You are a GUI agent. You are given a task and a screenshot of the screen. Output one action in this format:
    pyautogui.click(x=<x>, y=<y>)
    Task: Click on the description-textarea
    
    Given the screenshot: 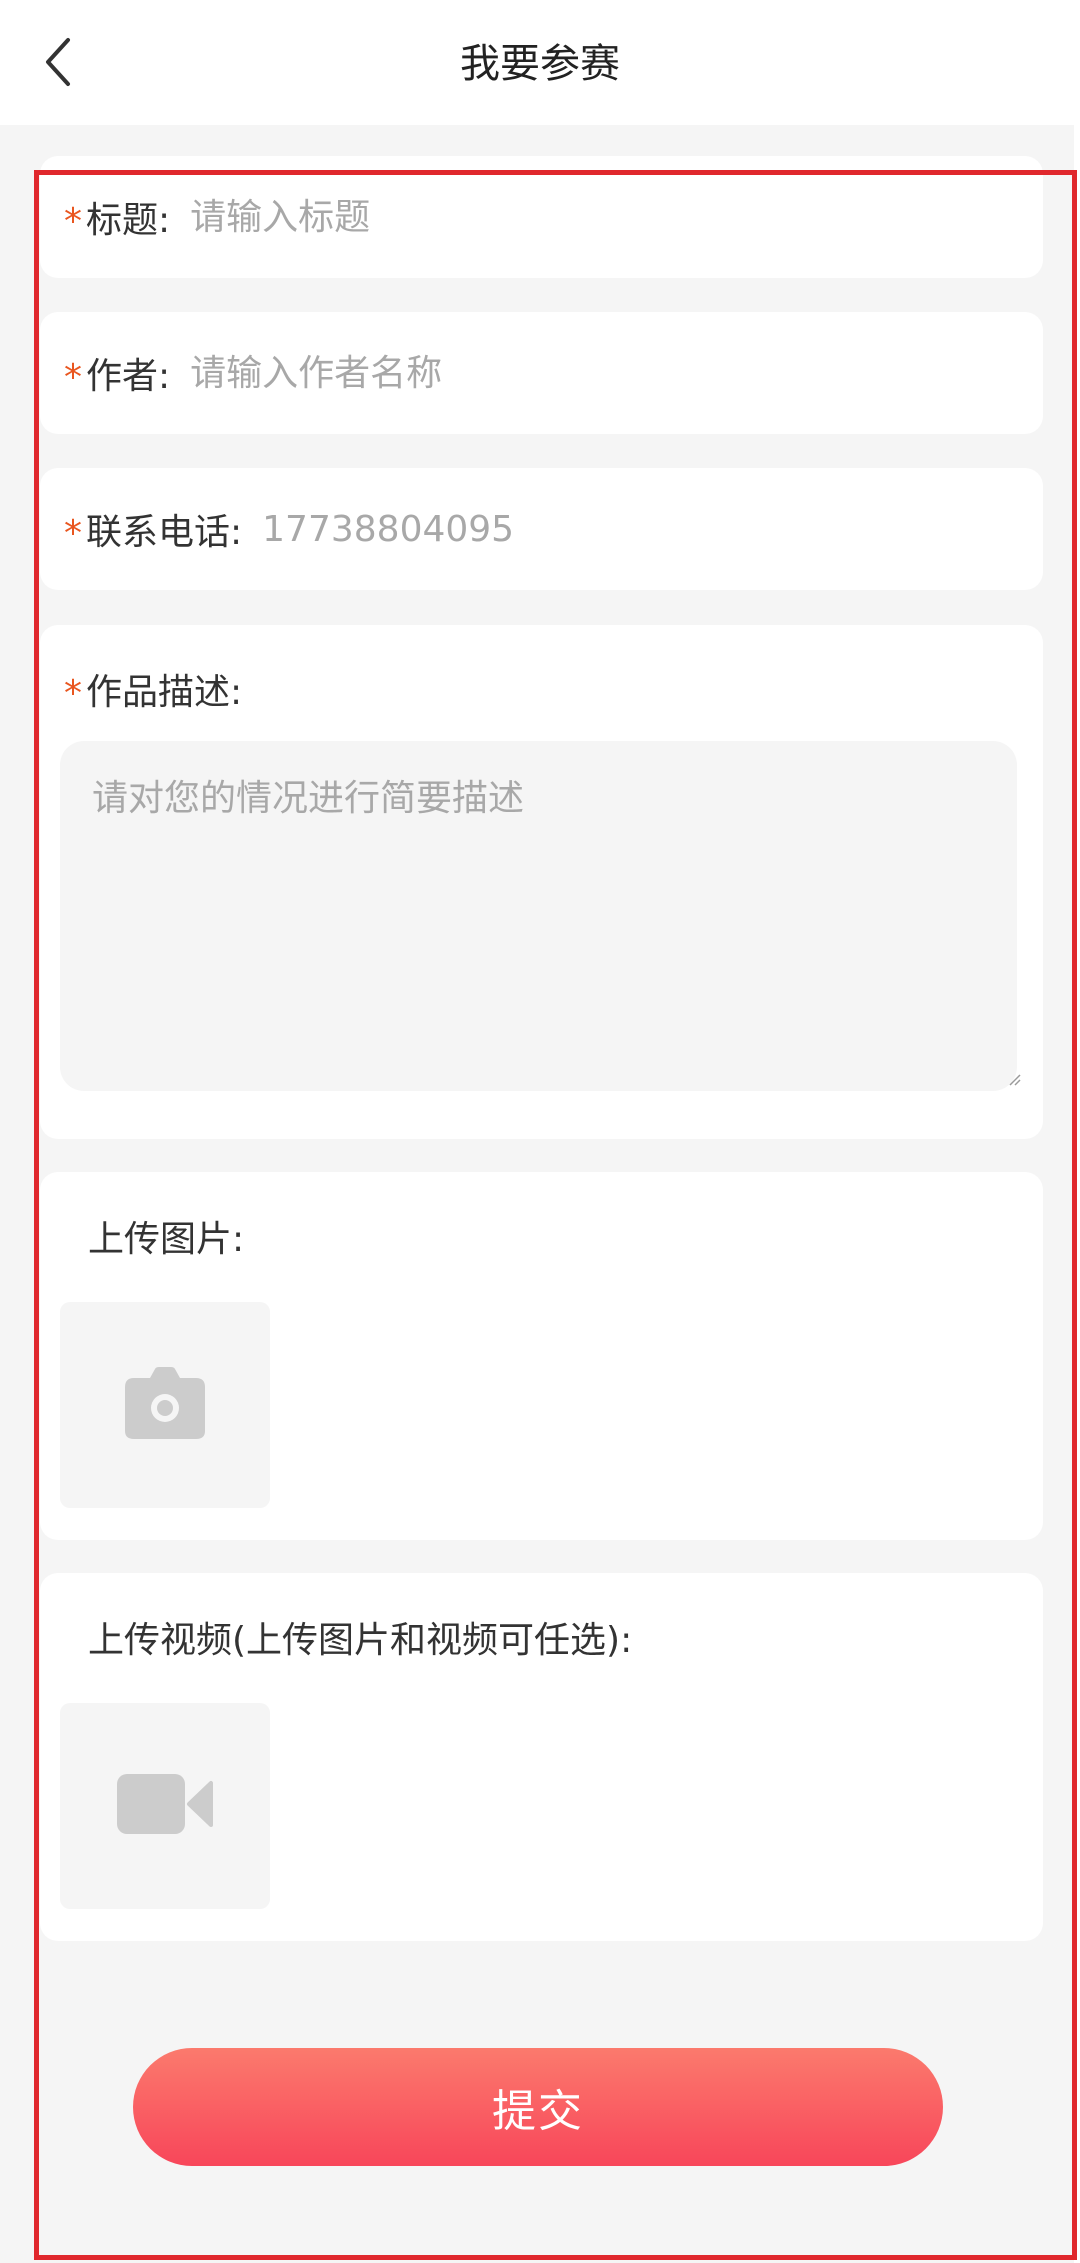 What is the action you would take?
    pyautogui.click(x=538, y=916)
    